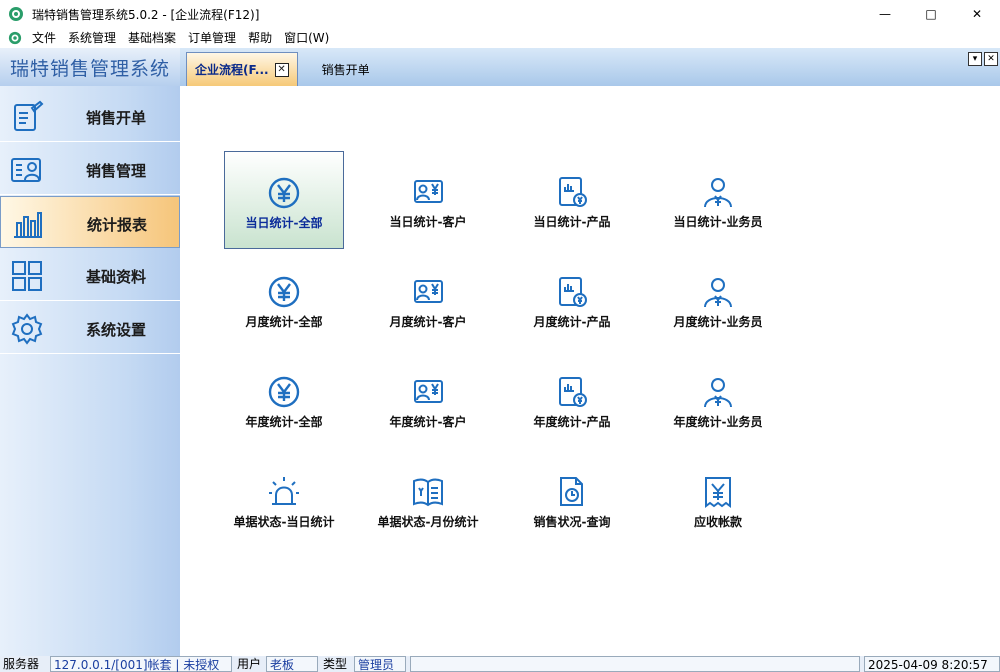 The image size is (1000, 672). Describe the element at coordinates (212, 38) in the screenshot. I see `menu-order: 订单管理` at that location.